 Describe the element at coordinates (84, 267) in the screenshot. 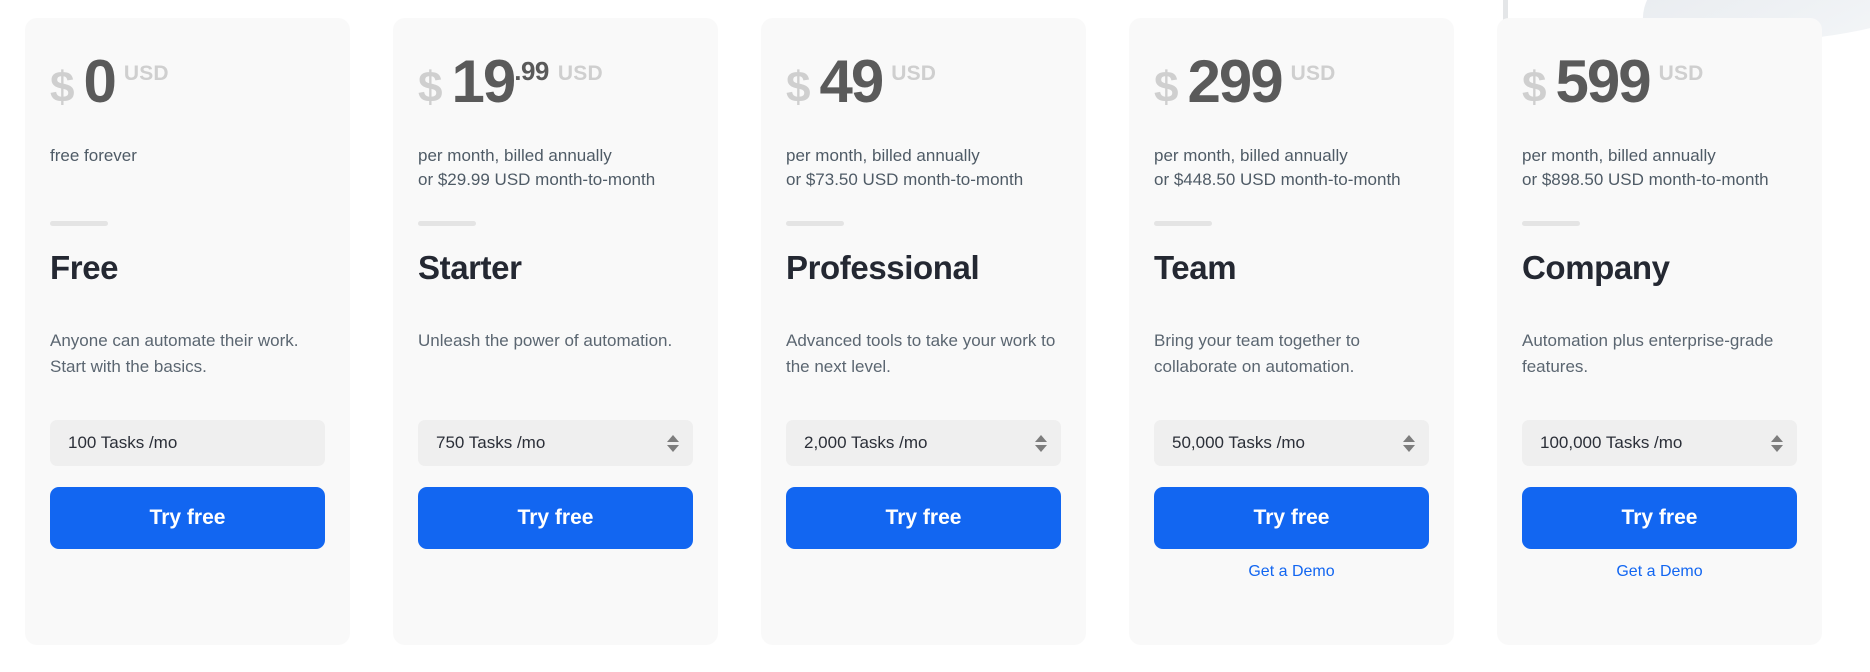

I see `plan-name: Free` at that location.